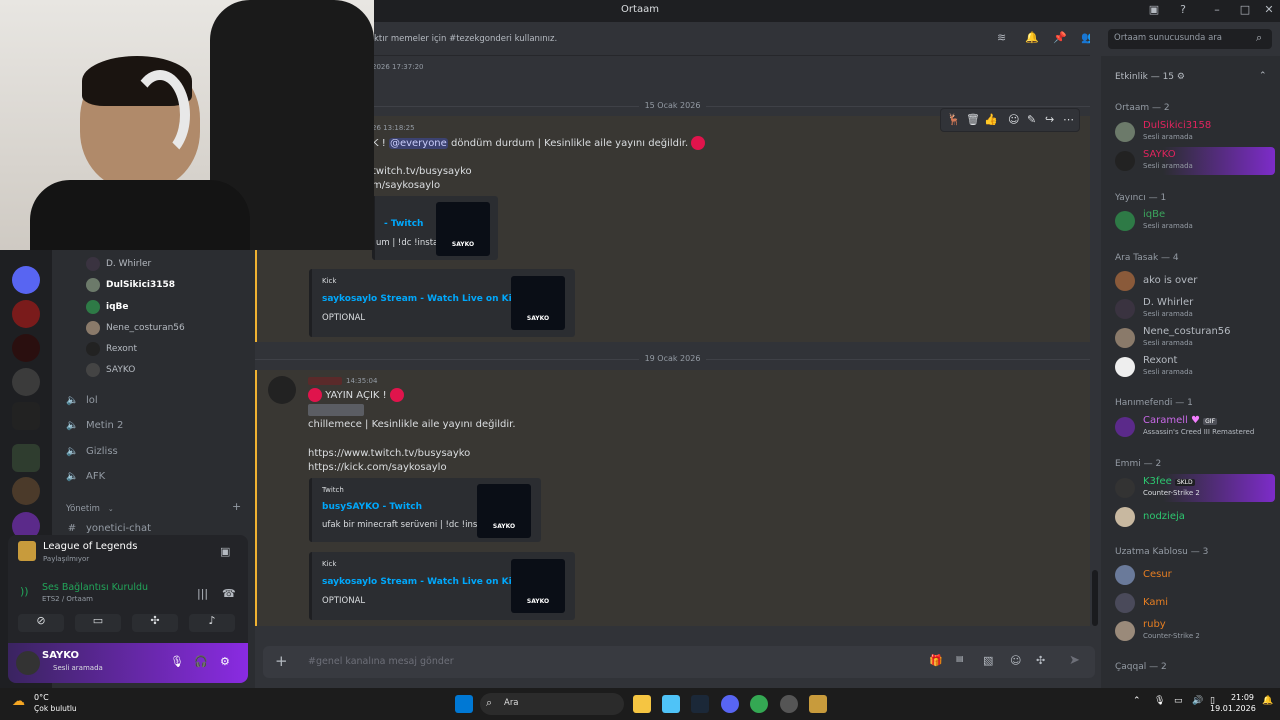 The width and height of the screenshot is (1280, 720). Describe the element at coordinates (671, 704) in the screenshot. I see `notepad-icon` at that location.